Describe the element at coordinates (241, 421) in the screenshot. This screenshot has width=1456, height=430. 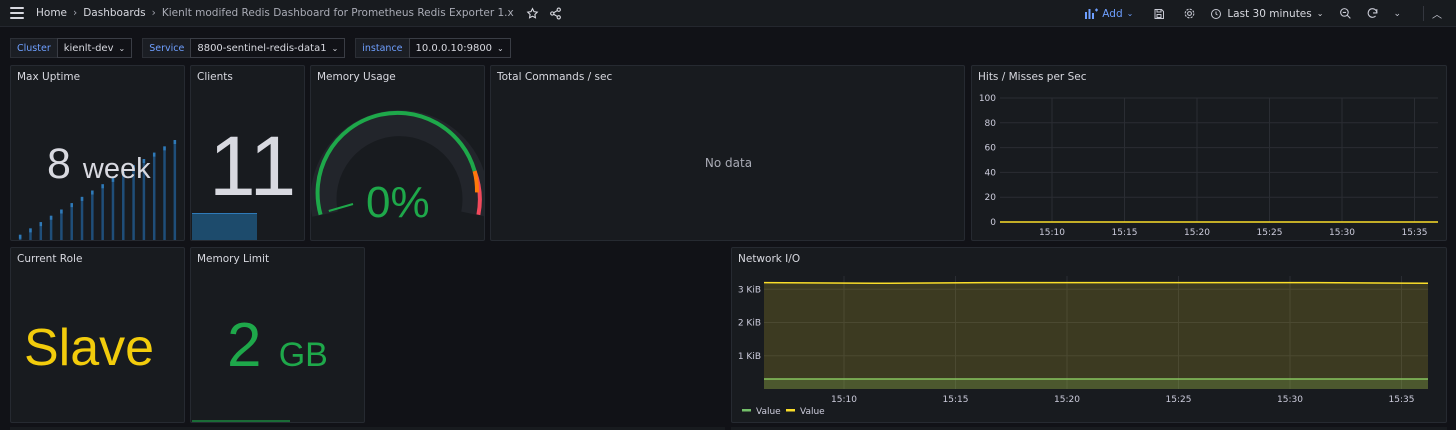
I see `memory-limit-spark` at that location.